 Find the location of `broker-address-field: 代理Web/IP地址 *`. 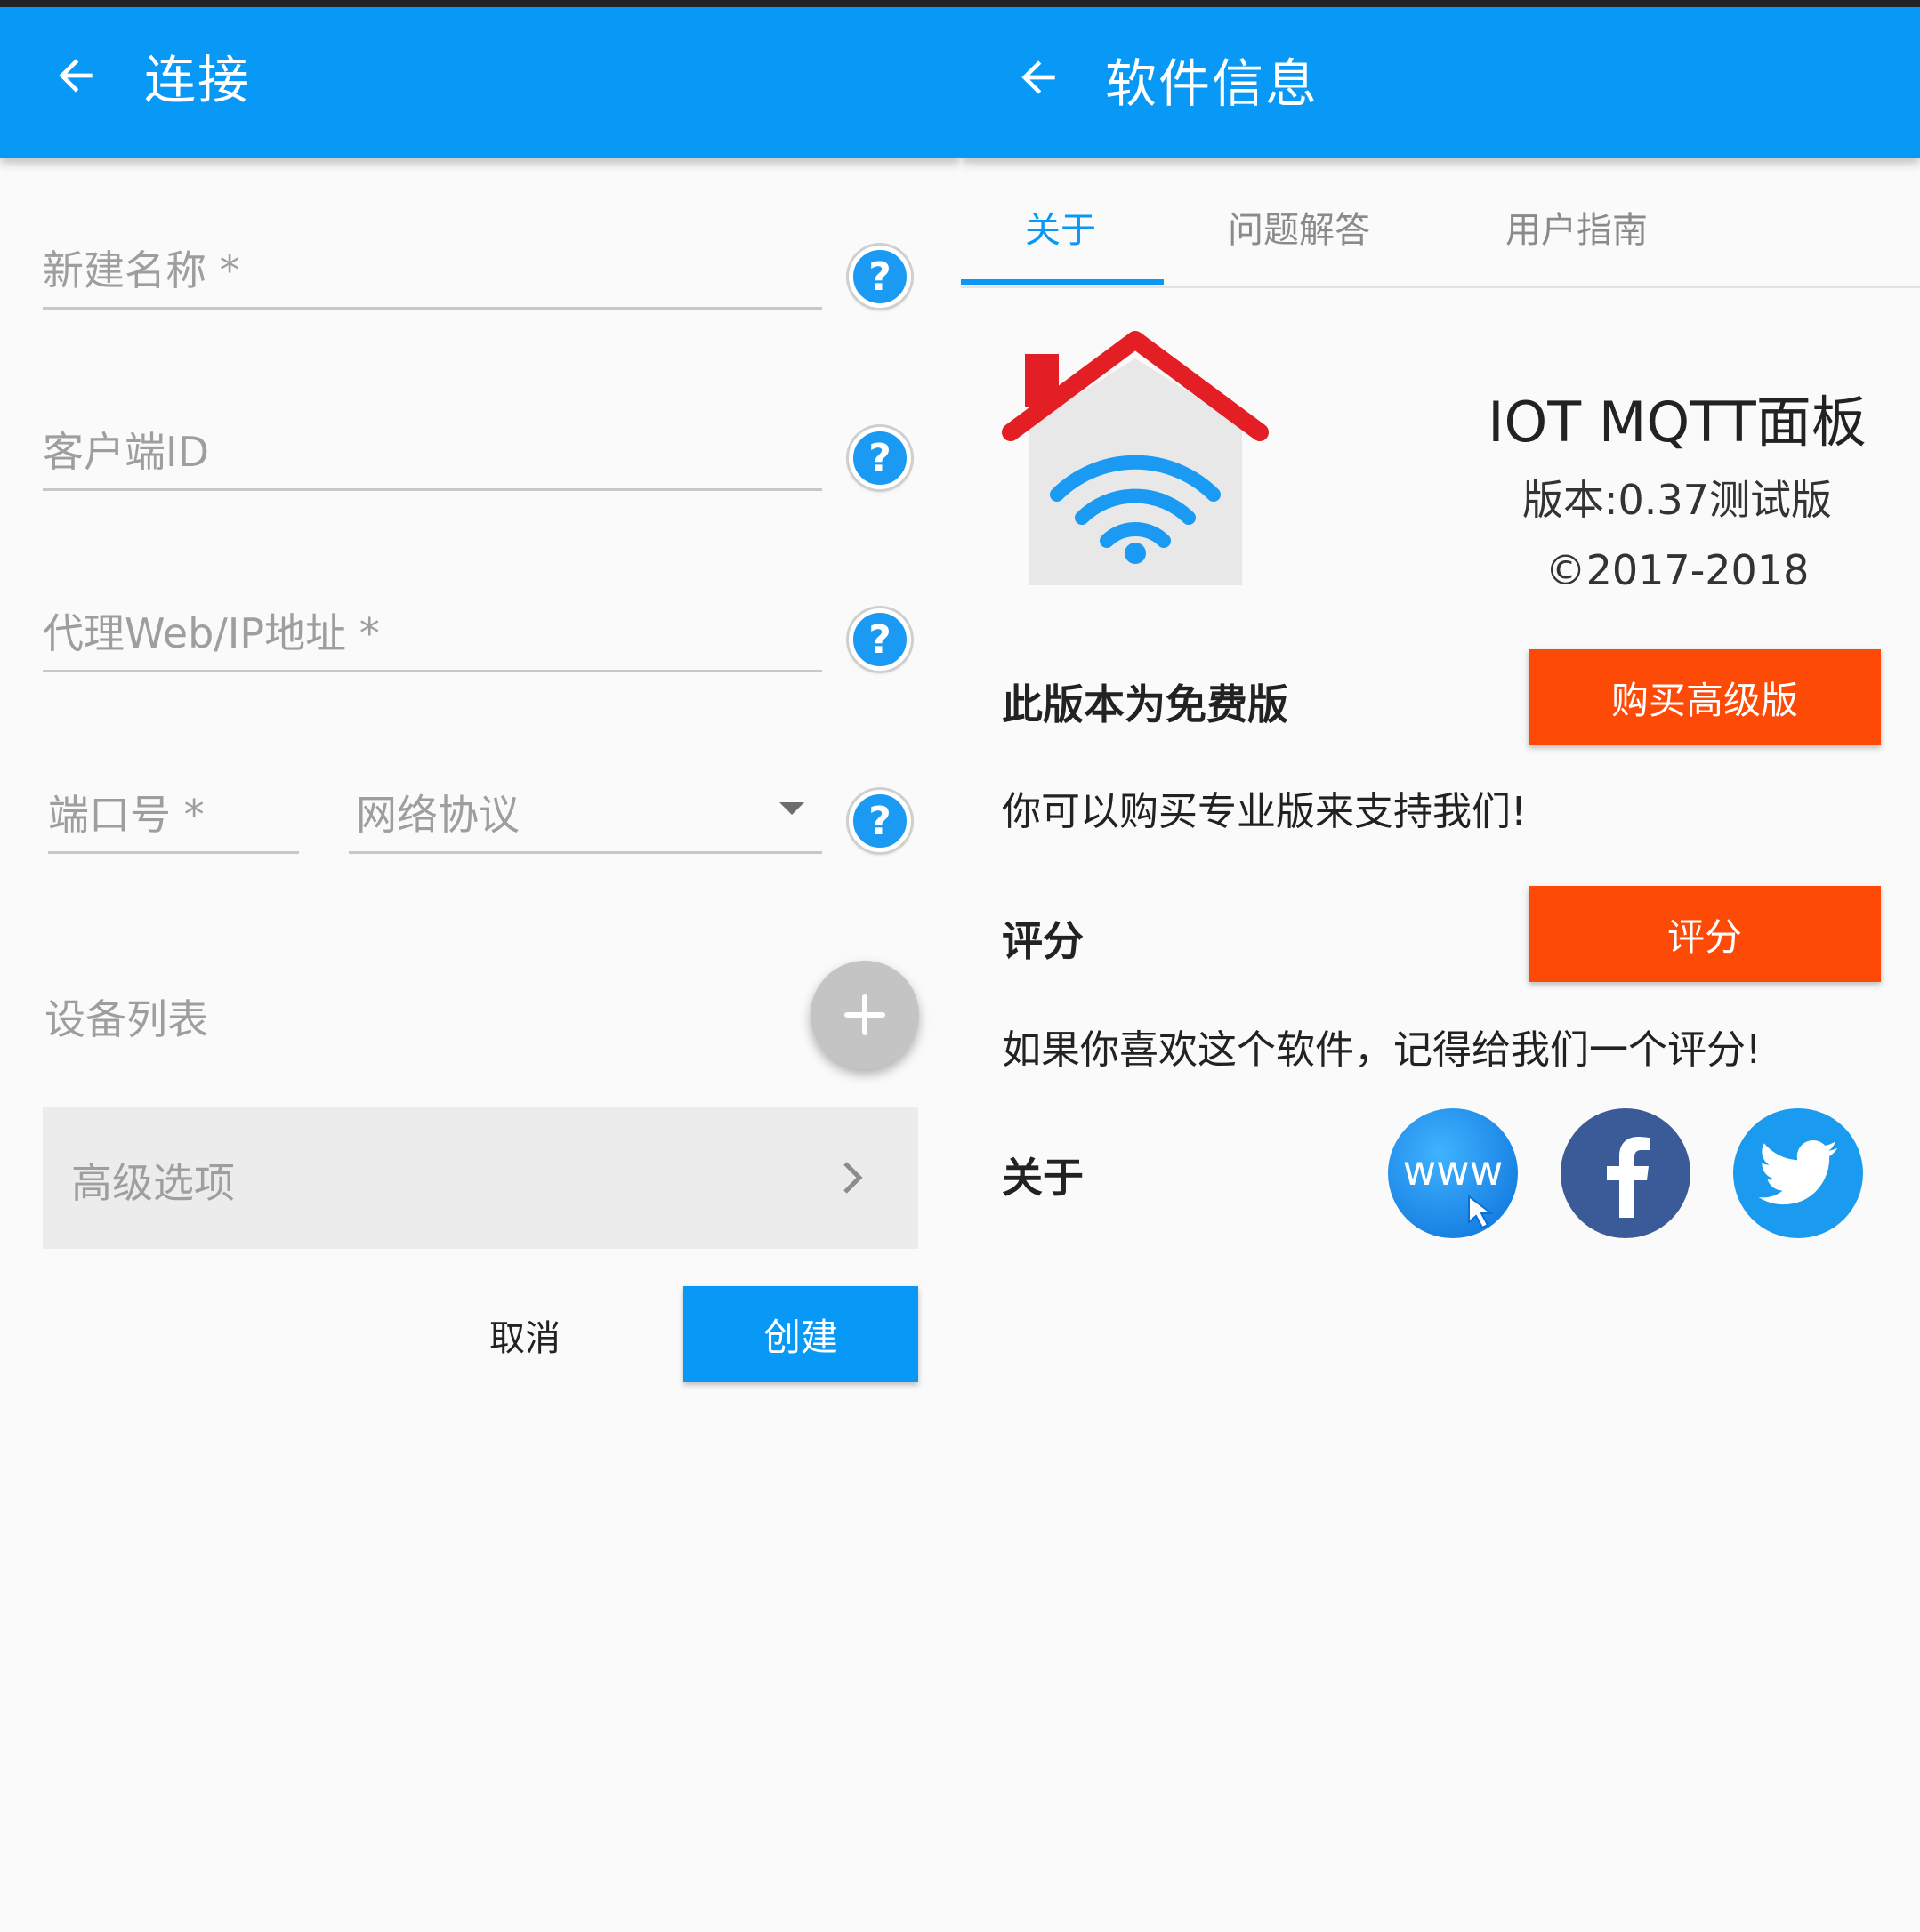

broker-address-field: 代理Web/IP地址 * is located at coordinates (432, 633).